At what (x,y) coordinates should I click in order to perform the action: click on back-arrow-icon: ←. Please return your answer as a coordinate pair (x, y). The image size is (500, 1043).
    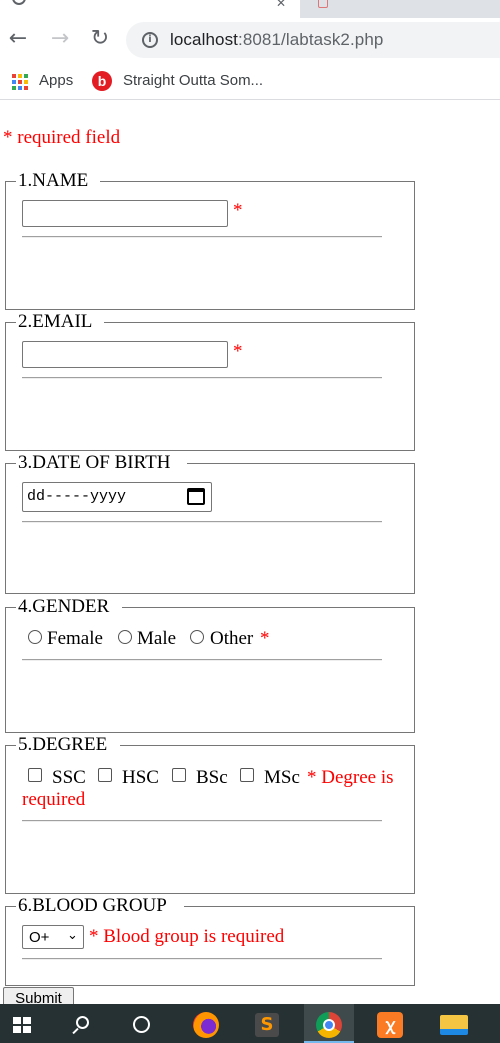
    Looking at the image, I should click on (18, 39).